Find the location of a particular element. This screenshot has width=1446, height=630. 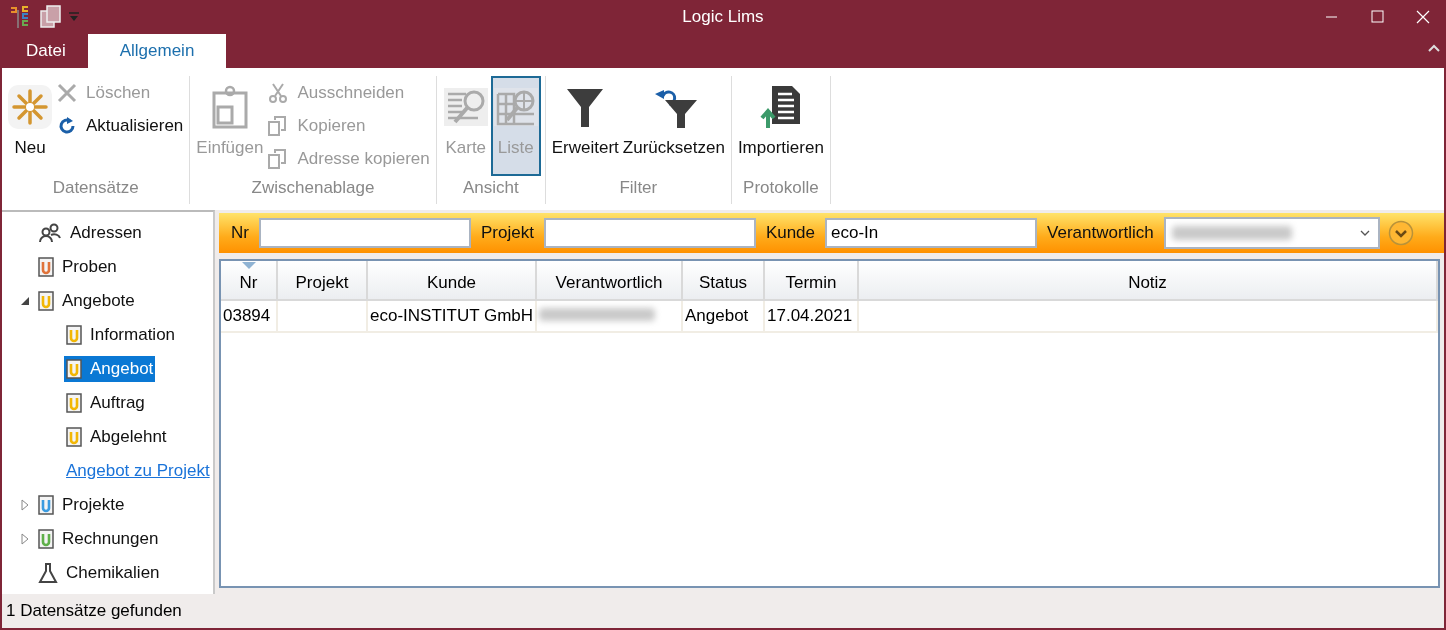

flask-icon is located at coordinates (48, 573).